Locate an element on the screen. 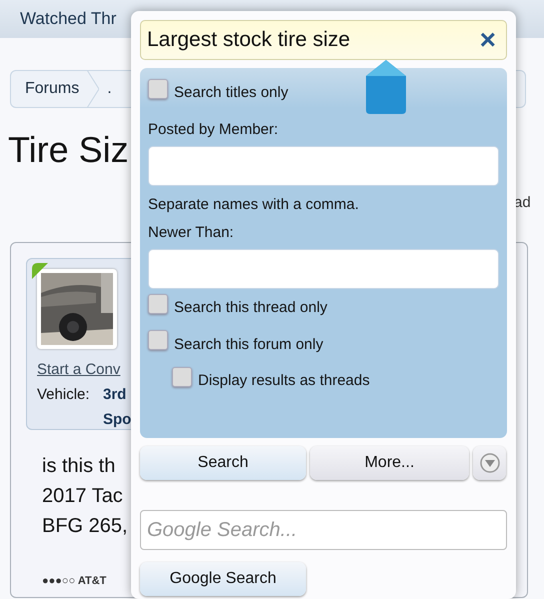 The image size is (544, 599). hint-text: Separate names with a comma. is located at coordinates (254, 205).